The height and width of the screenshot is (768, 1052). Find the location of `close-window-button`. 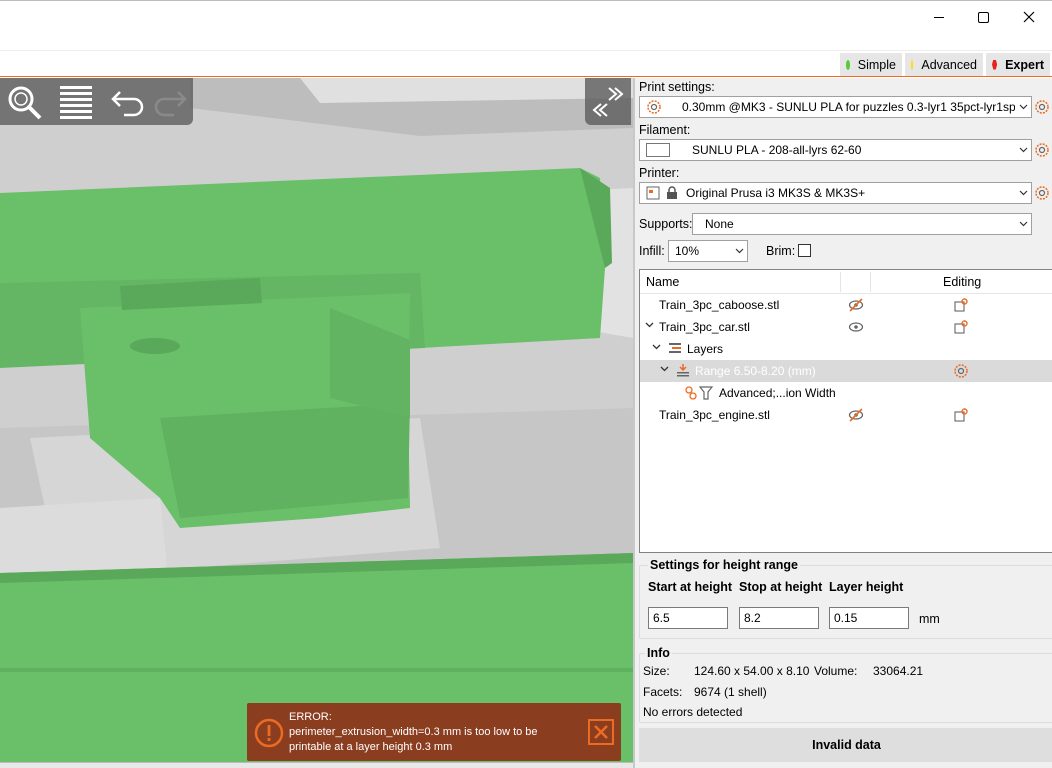

close-window-button is located at coordinates (1029, 17).